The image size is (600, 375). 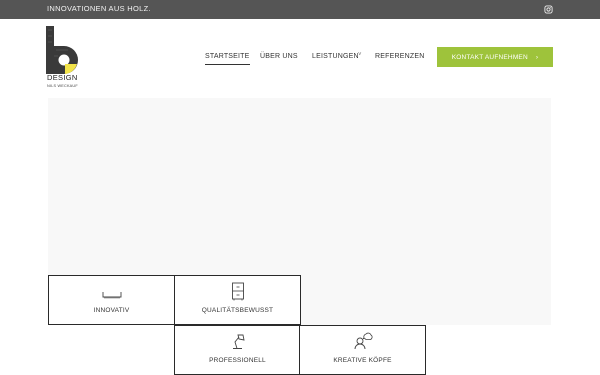 What do you see at coordinates (363, 341) in the screenshot?
I see `brainstorm-icon` at bounding box center [363, 341].